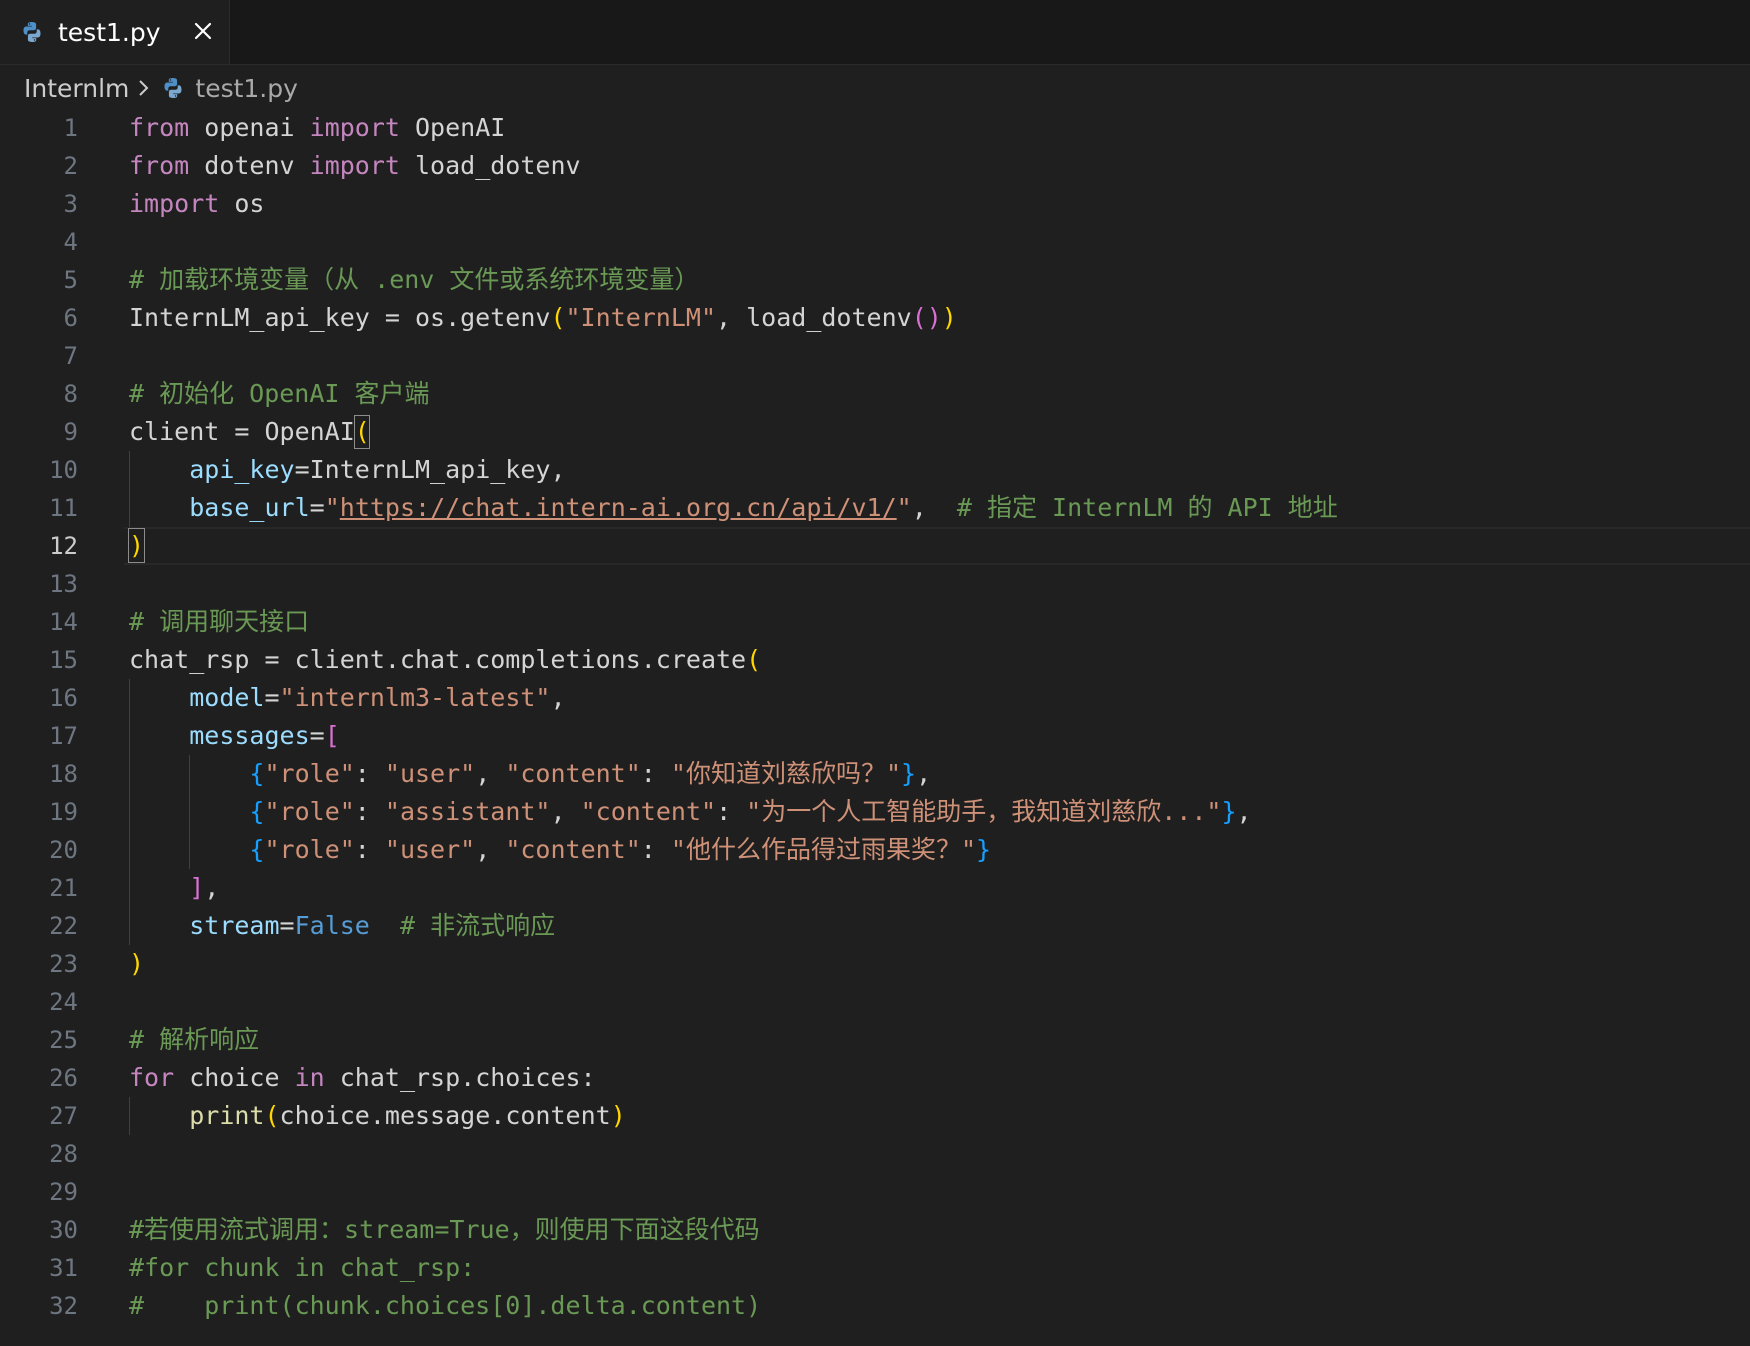 Image resolution: width=1750 pixels, height=1346 pixels. Describe the element at coordinates (875, 584) in the screenshot. I see `code-line: 13` at that location.